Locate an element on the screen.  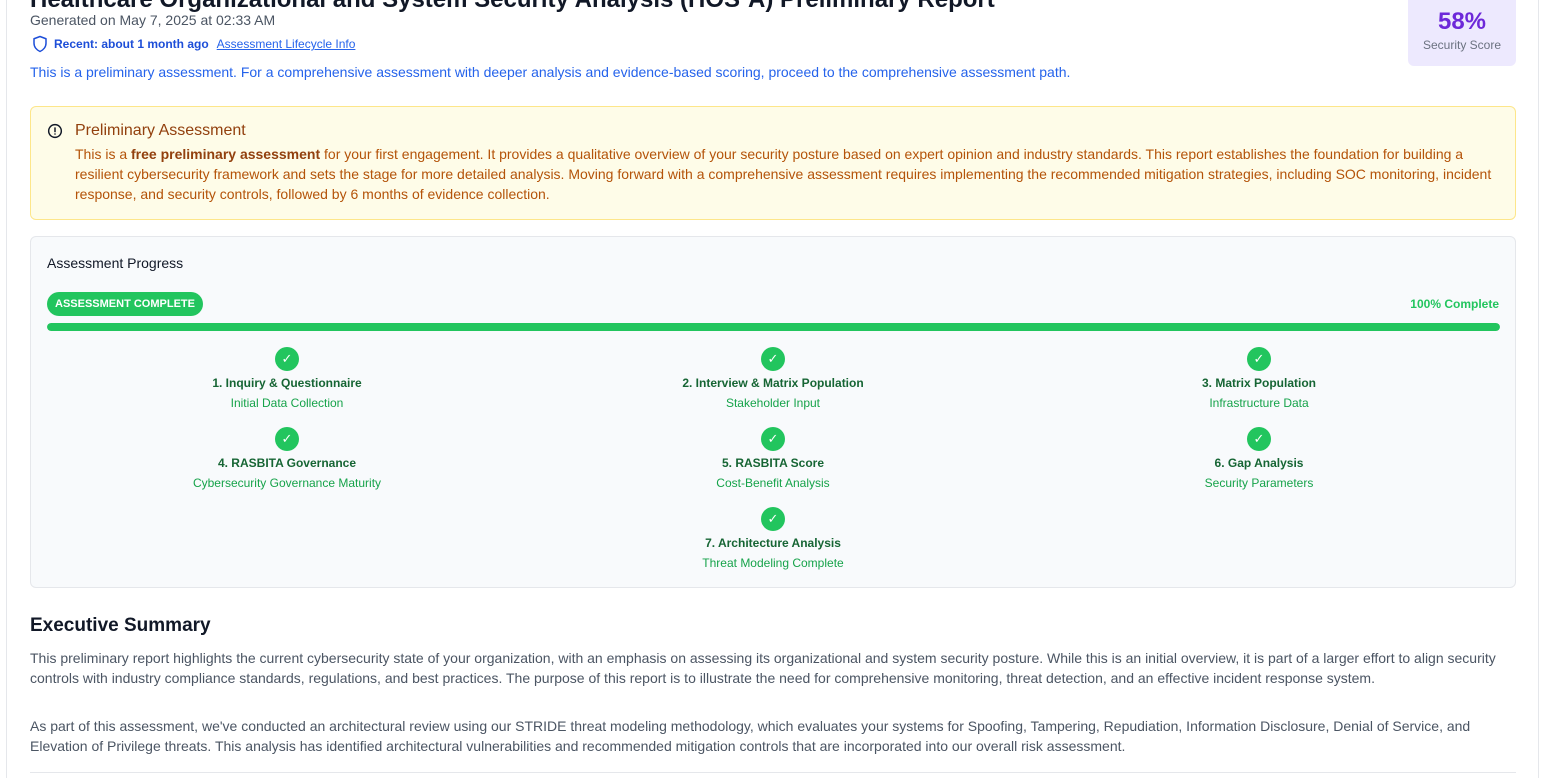
step-subtitle: Threat Modeling Complete is located at coordinates (773, 563).